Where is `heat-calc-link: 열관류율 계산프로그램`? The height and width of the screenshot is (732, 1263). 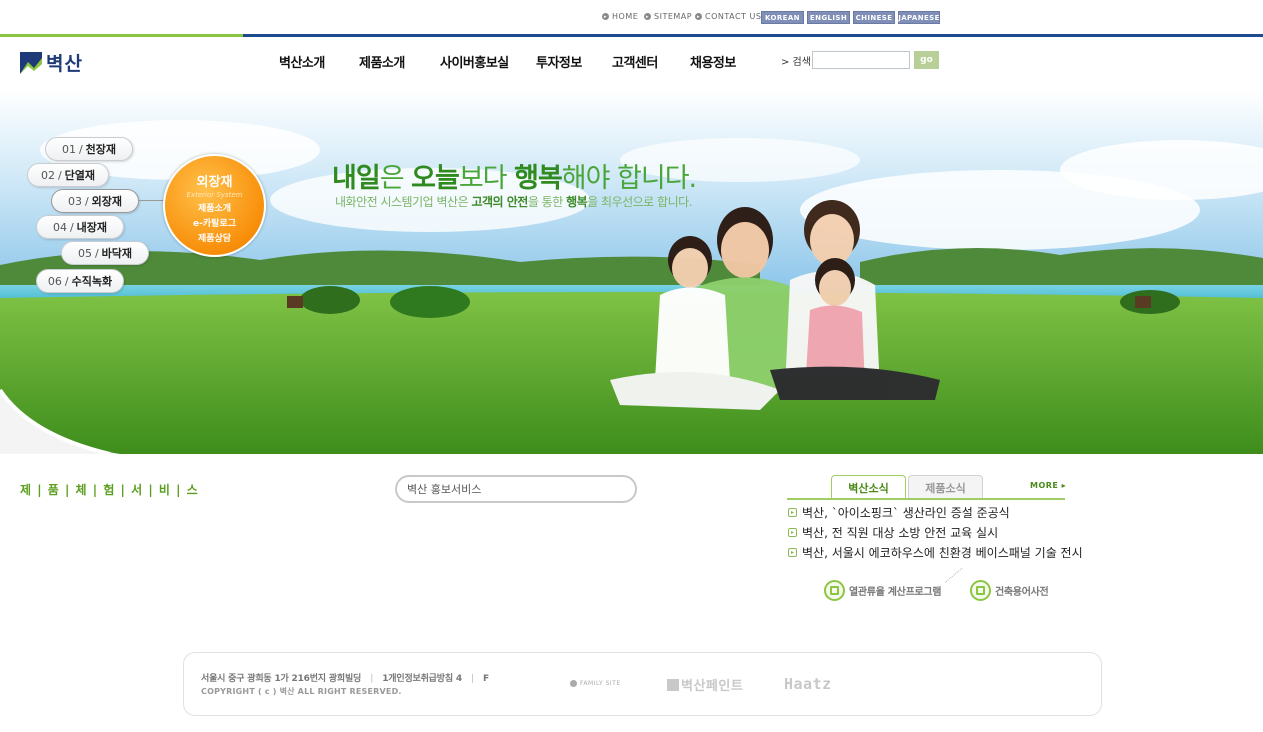
heat-calc-link: 열관류율 계산프로그램 is located at coordinates (882, 590).